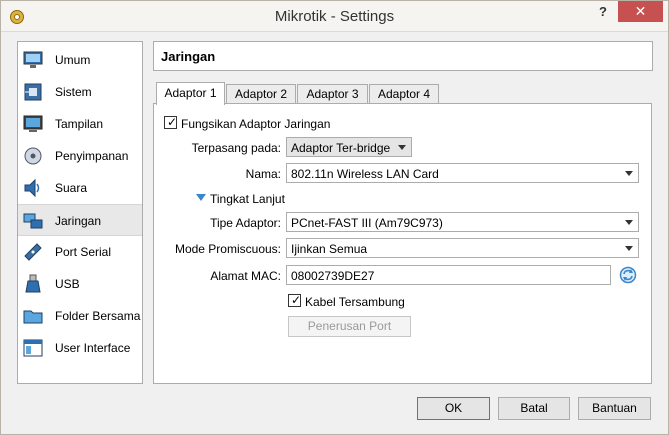  I want to click on tab-adaptor-2: Adaptor 2, so click(261, 94).